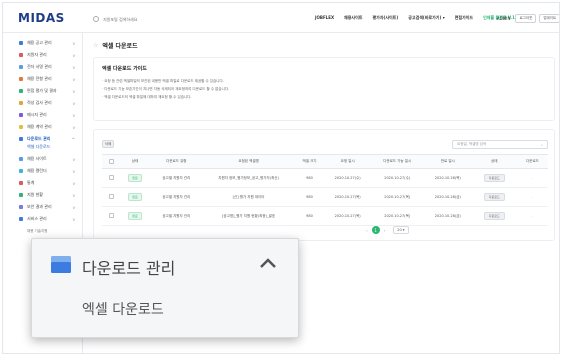 The width and height of the screenshot is (563, 357). Describe the element at coordinates (135, 161) in the screenshot. I see `col-header-status: 상태` at that location.